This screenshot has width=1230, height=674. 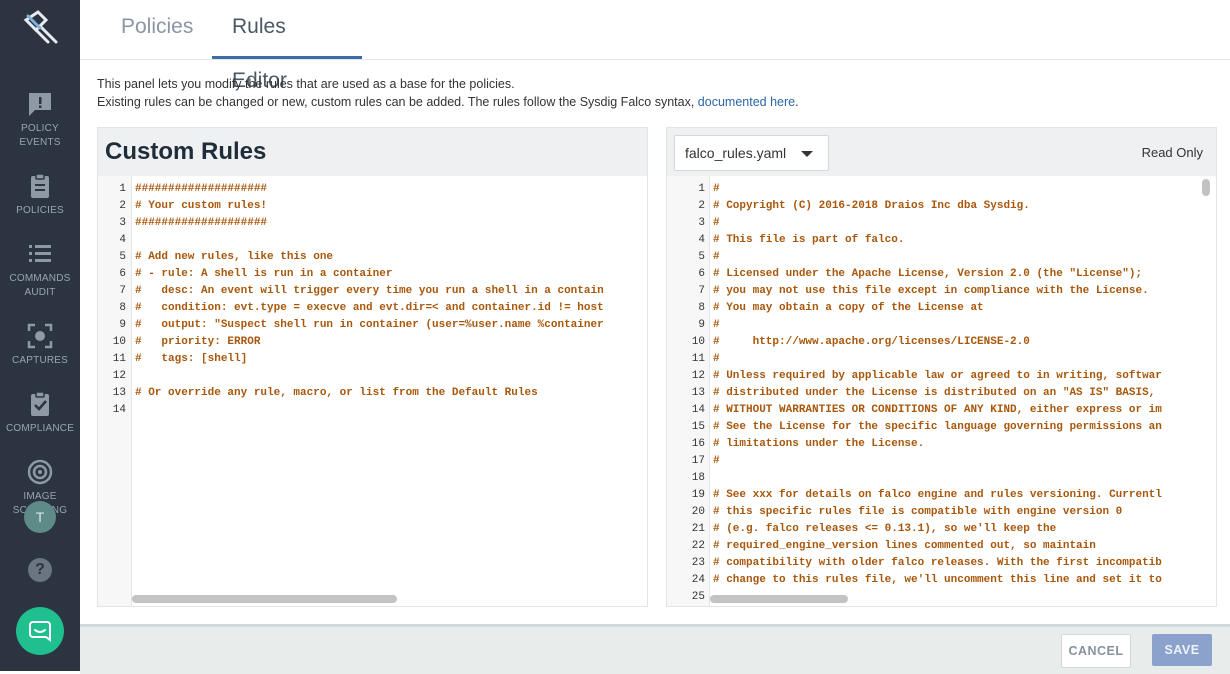 I want to click on code-line: 1 ####################, so click(x=372, y=189).